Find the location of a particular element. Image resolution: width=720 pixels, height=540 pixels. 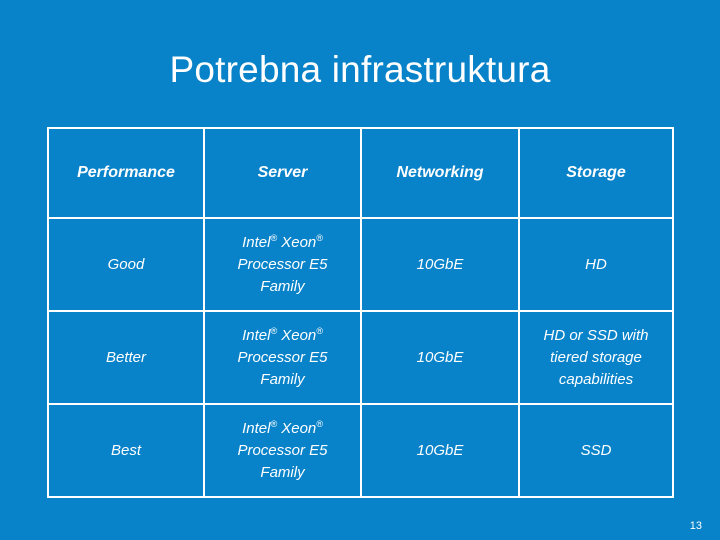

column-header-storage: Storage is located at coordinates (596, 173).